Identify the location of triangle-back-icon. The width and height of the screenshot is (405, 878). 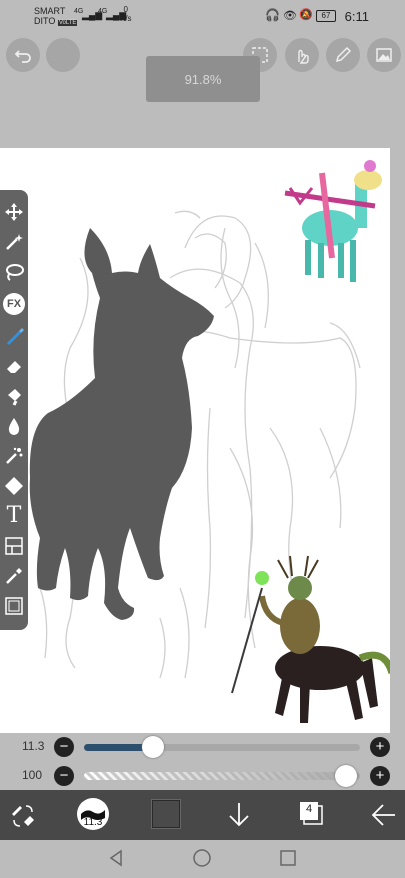
(115, 858).